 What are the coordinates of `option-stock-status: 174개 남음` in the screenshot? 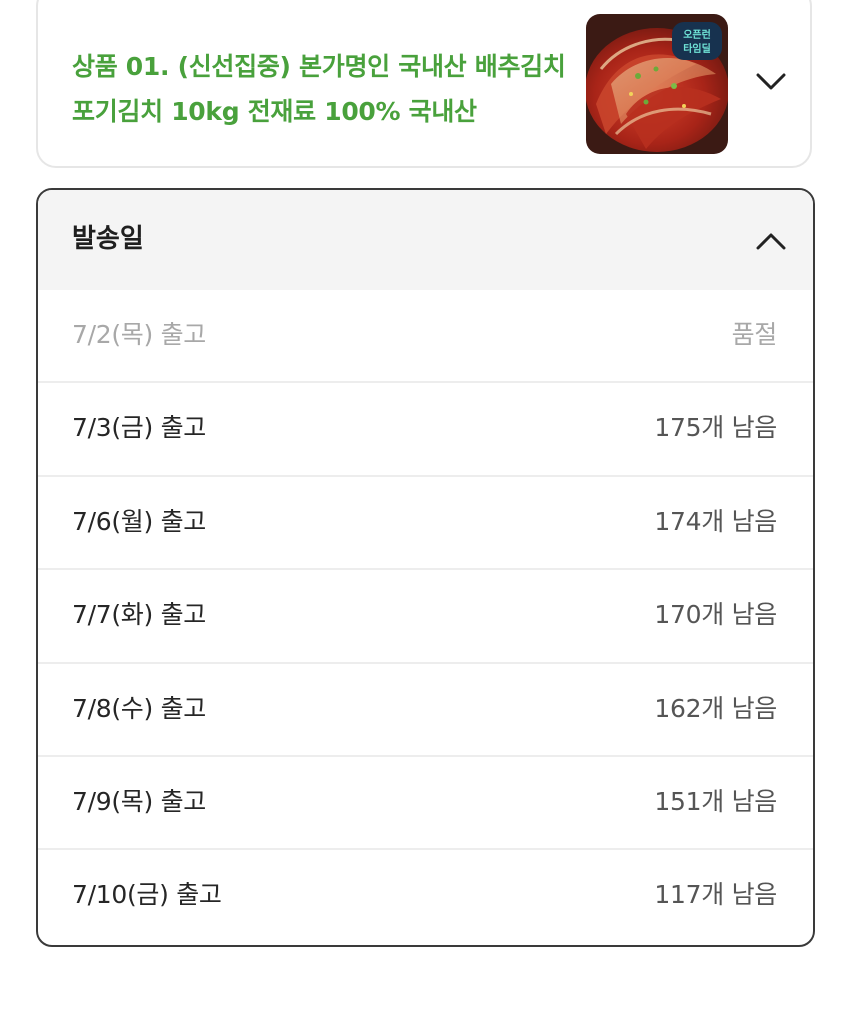 It's located at (715, 521).